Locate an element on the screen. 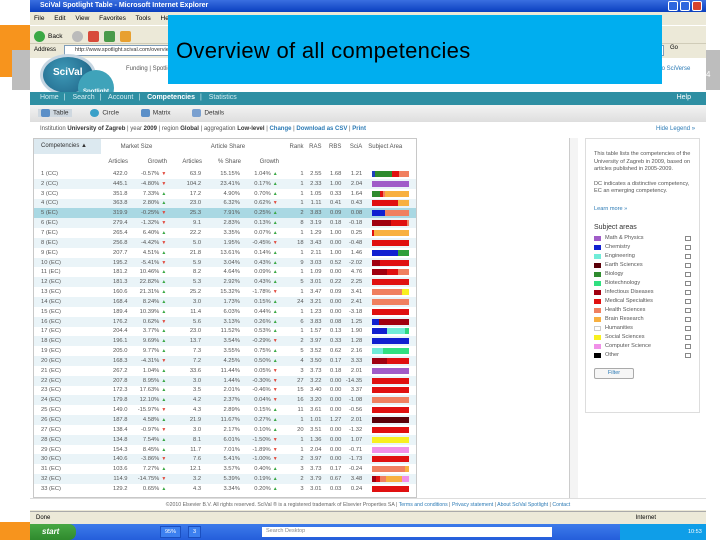 The height and width of the screenshot is (540, 720). vertical-scrollbar is located at coordinates (573, 318).